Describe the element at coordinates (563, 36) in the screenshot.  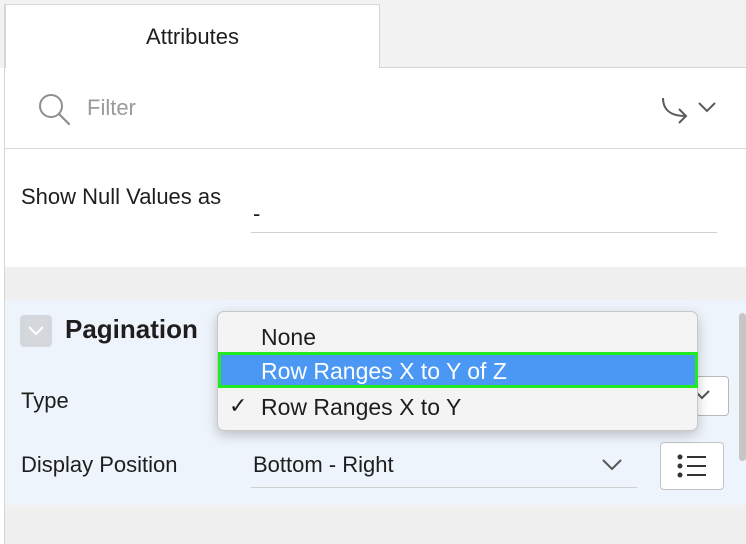
I see `tab-empty` at that location.